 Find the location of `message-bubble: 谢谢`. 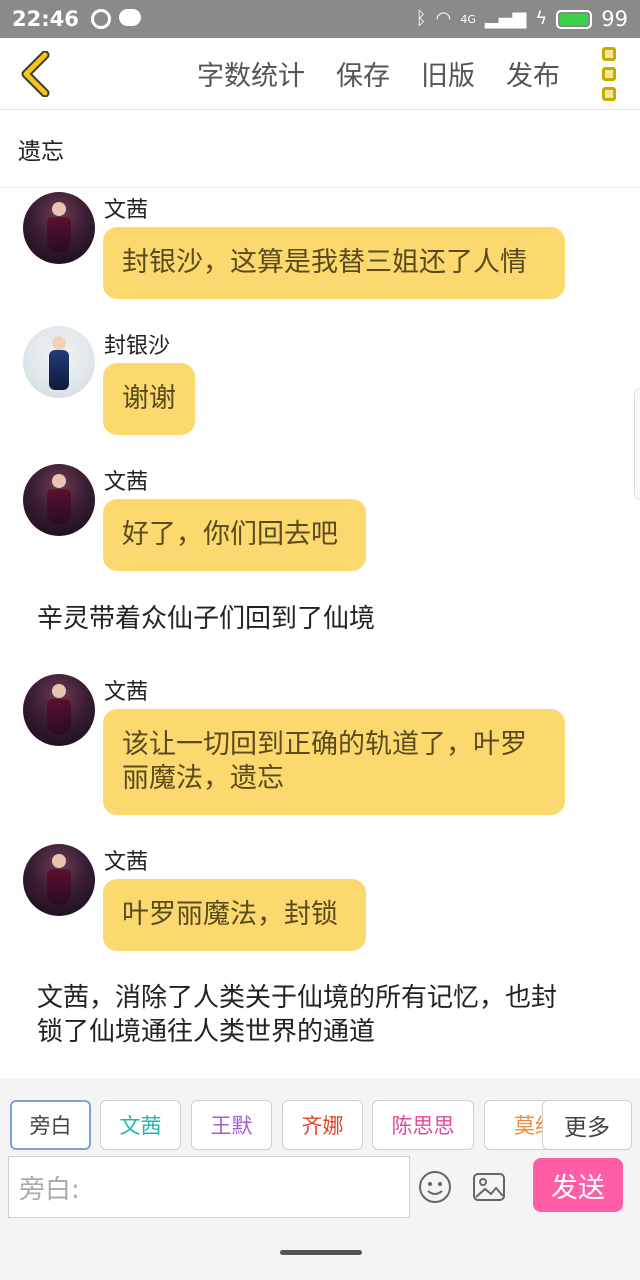

message-bubble: 谢谢 is located at coordinates (149, 399).